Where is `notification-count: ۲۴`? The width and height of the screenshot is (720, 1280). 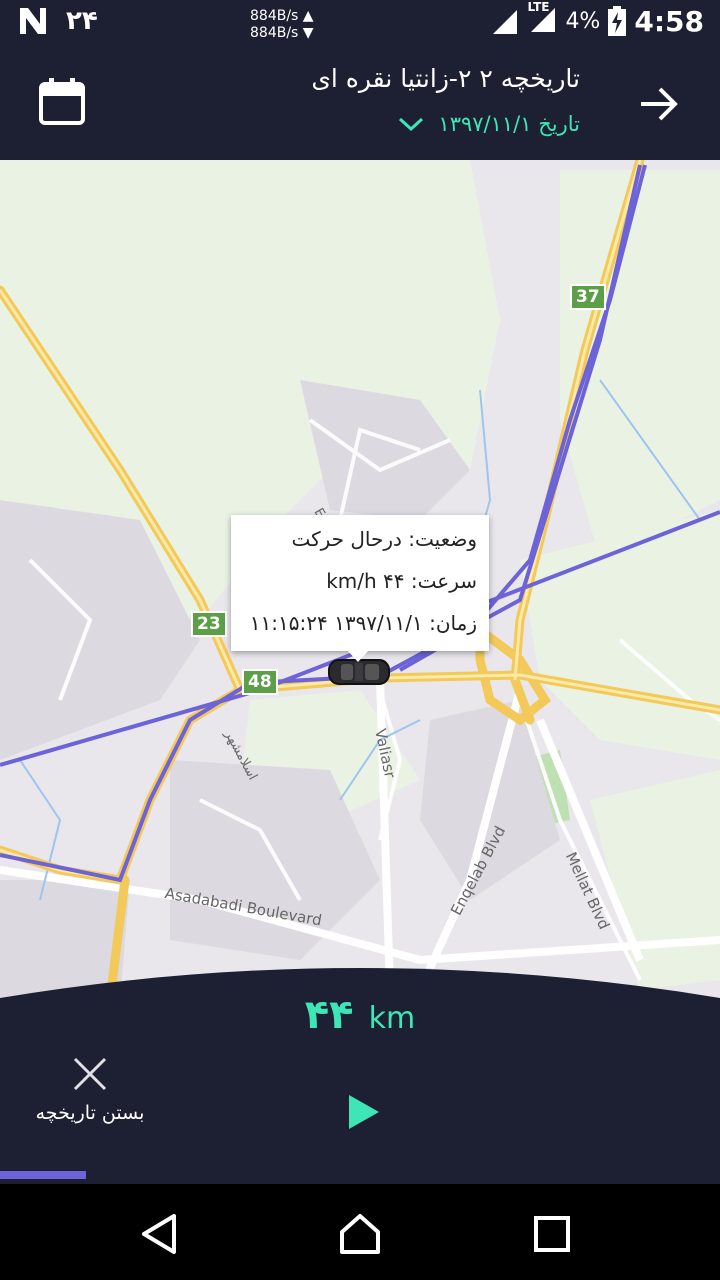
notification-count: ۲۴ is located at coordinates (82, 21).